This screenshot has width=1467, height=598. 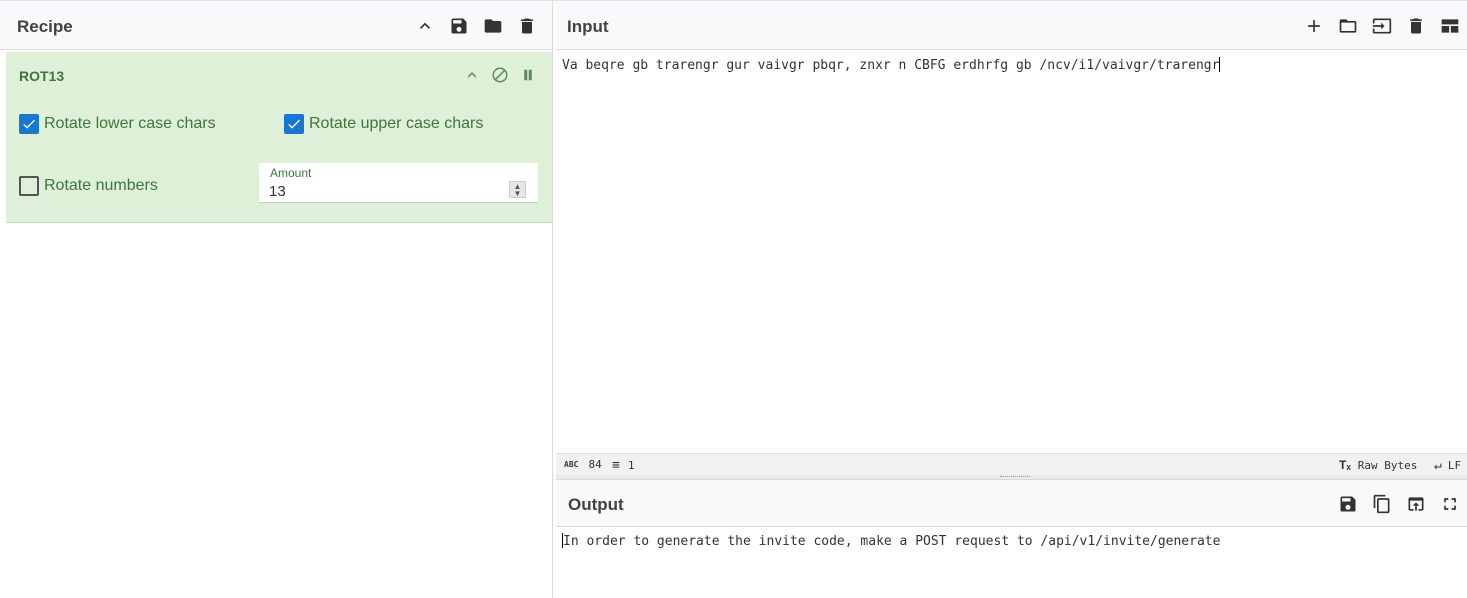 I want to click on hide-args-button, so click(x=425, y=26).